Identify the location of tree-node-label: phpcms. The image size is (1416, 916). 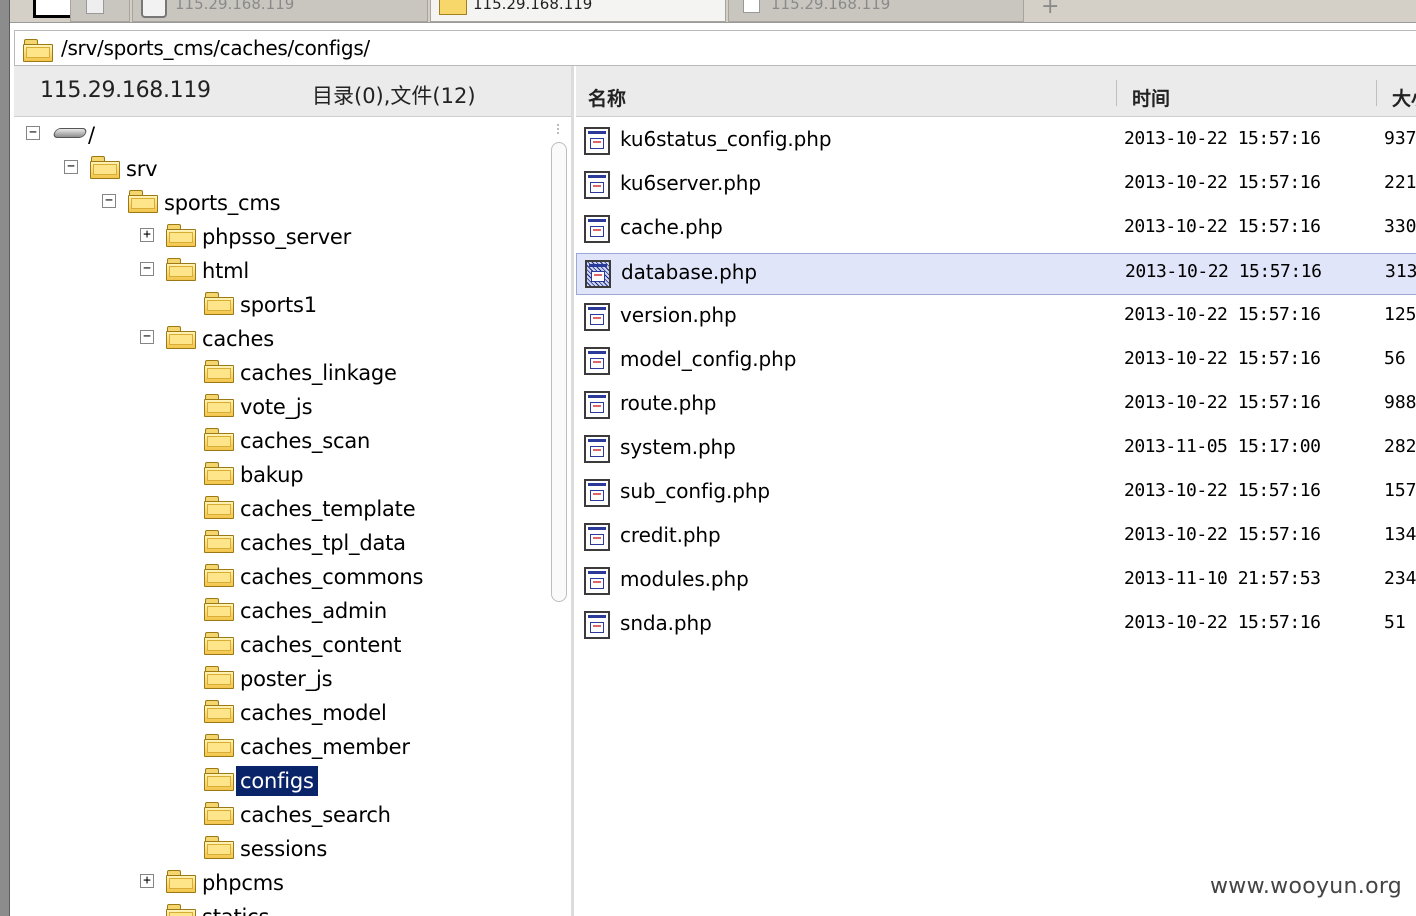
(243, 883).